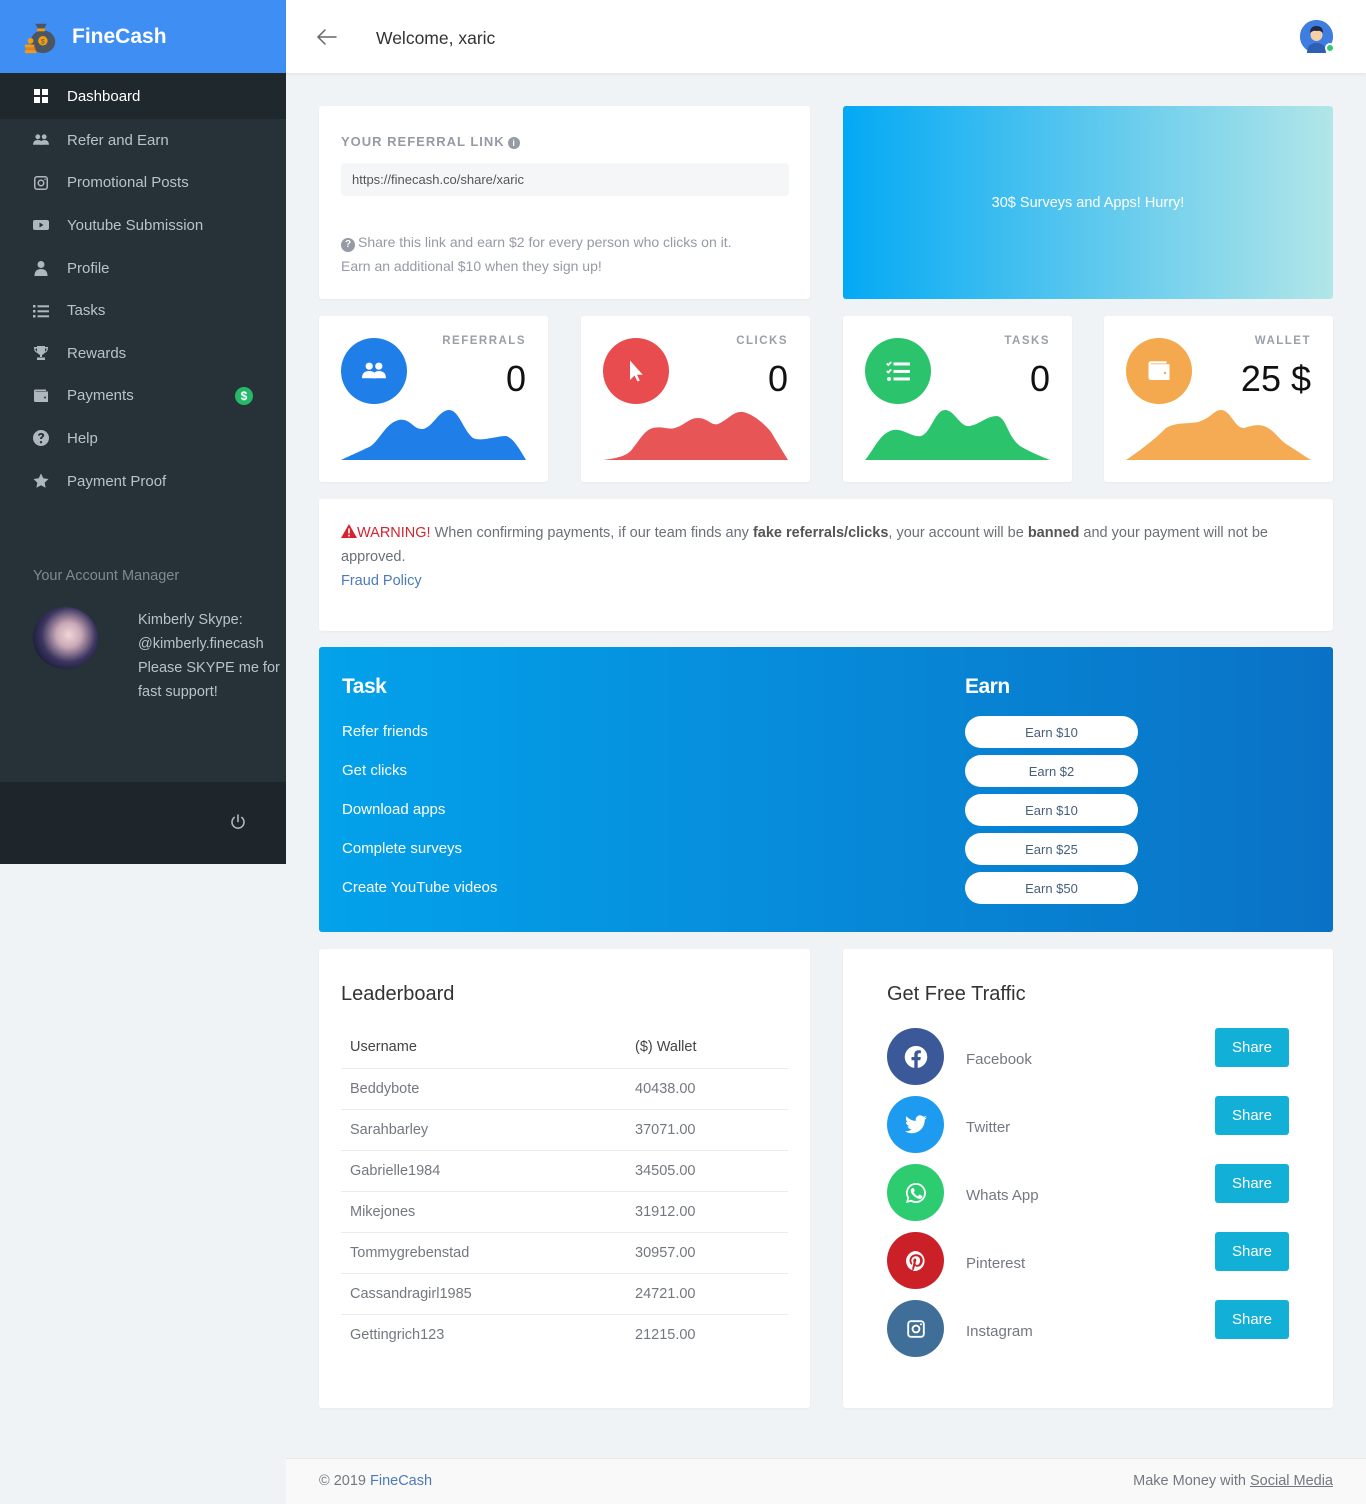 This screenshot has width=1366, height=1504. What do you see at coordinates (483, 1294) in the screenshot?
I see `username-cell: Cassandragirl1985` at bounding box center [483, 1294].